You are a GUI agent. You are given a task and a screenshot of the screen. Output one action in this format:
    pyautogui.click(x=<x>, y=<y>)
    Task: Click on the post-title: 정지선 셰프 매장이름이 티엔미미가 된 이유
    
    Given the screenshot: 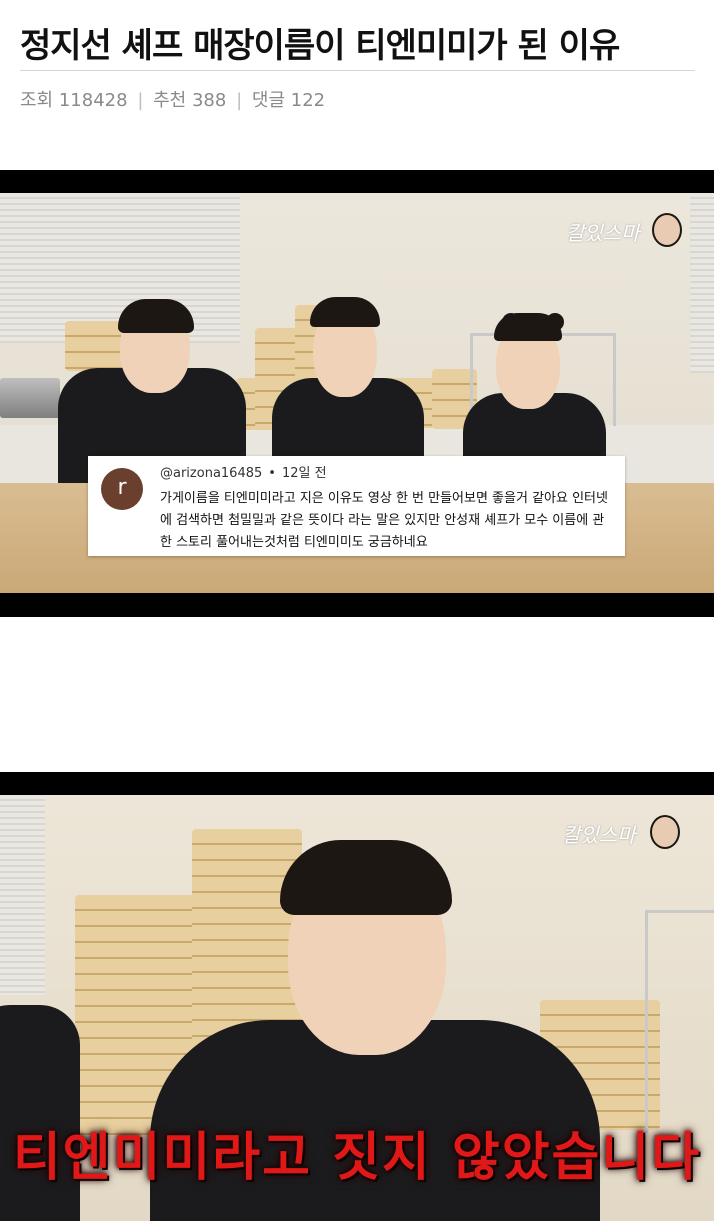 What is the action you would take?
    pyautogui.click(x=320, y=46)
    